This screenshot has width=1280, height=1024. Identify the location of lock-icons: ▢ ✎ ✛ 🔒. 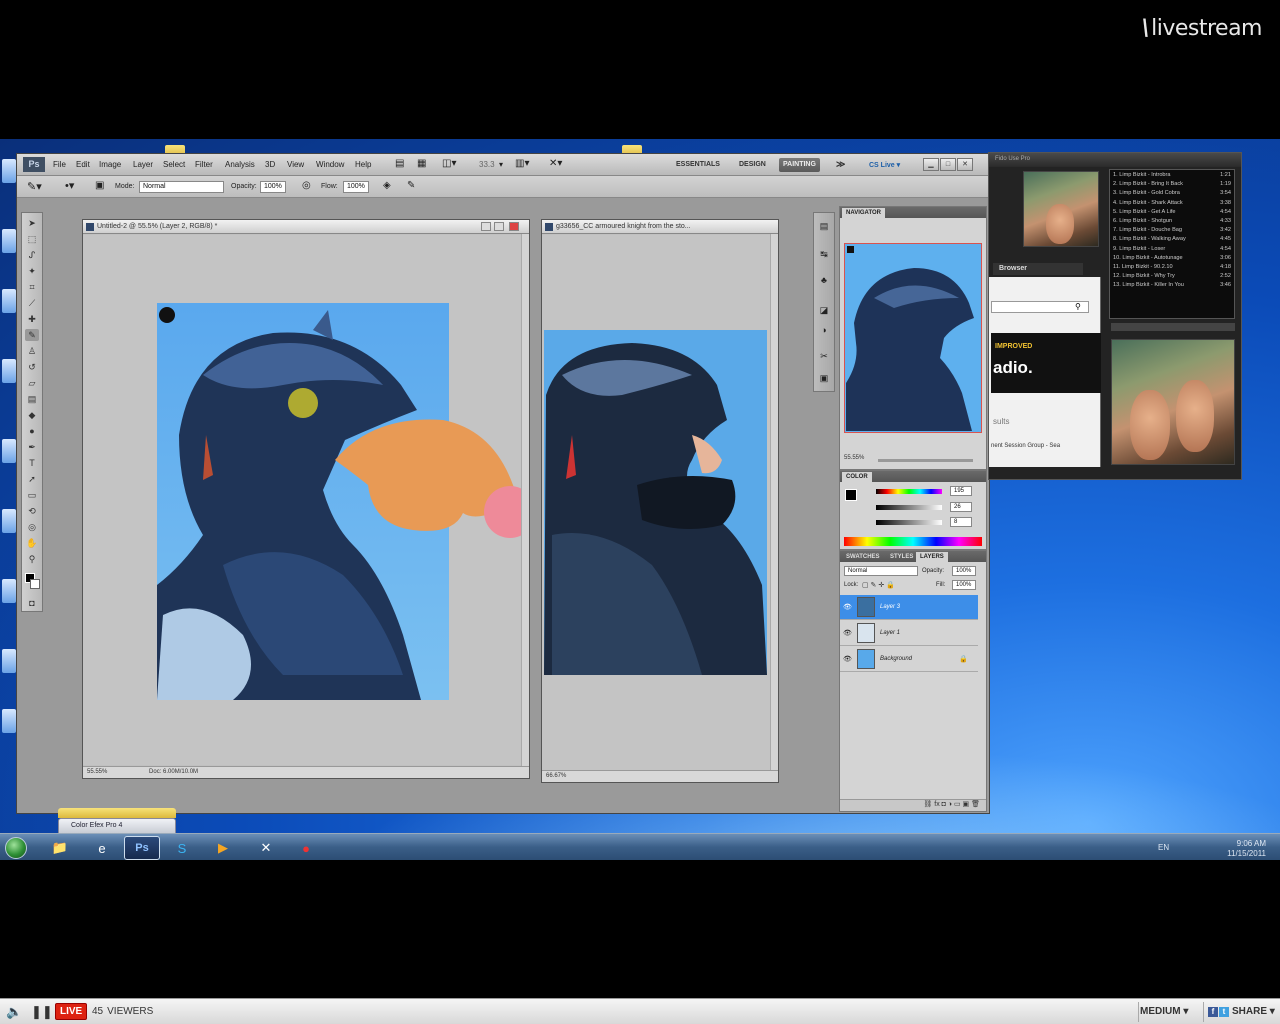
(878, 585).